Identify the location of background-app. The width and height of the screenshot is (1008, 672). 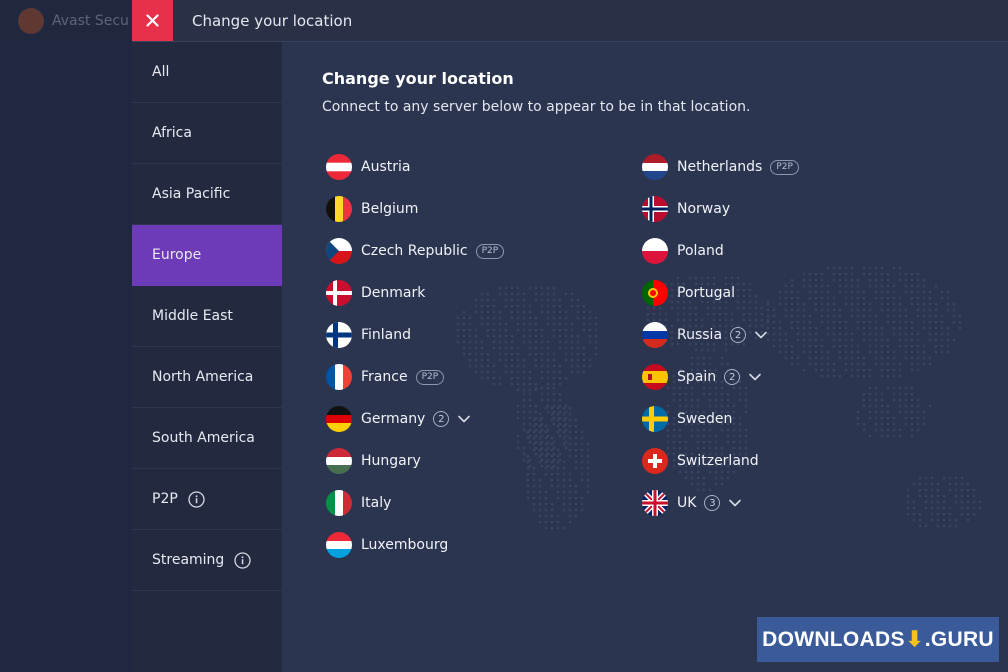
(66, 336).